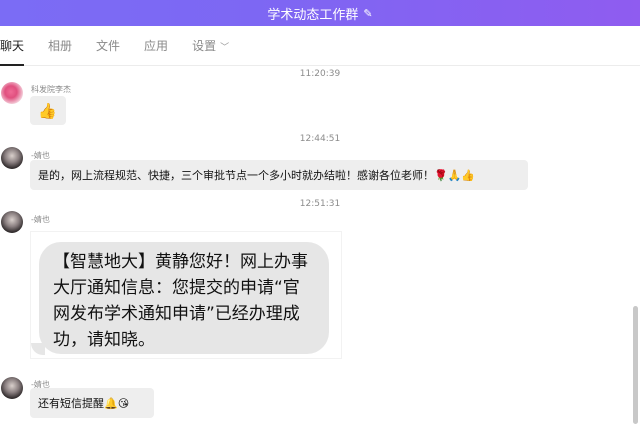 The width and height of the screenshot is (640, 427). What do you see at coordinates (51, 89) in the screenshot?
I see `sender-name: 科发院李杰` at bounding box center [51, 89].